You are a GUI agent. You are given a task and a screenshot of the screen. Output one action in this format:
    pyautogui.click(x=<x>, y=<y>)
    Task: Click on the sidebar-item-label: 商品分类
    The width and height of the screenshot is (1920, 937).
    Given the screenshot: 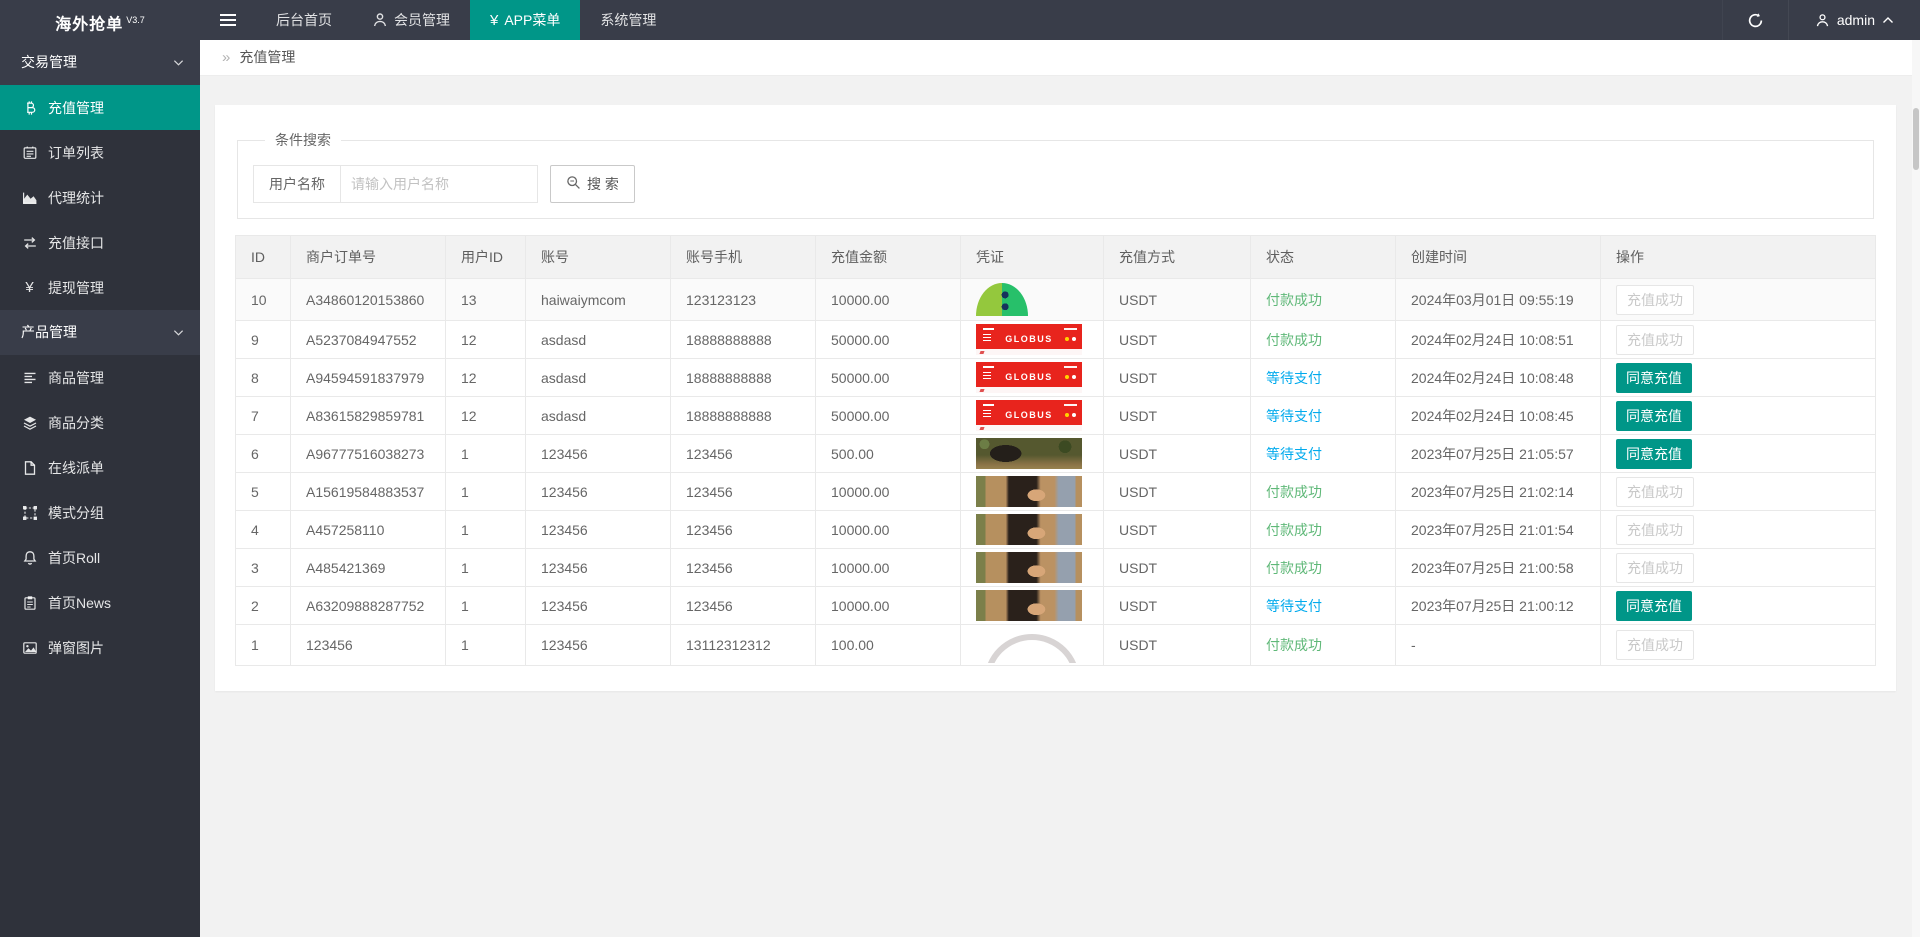 What is the action you would take?
    pyautogui.click(x=76, y=422)
    